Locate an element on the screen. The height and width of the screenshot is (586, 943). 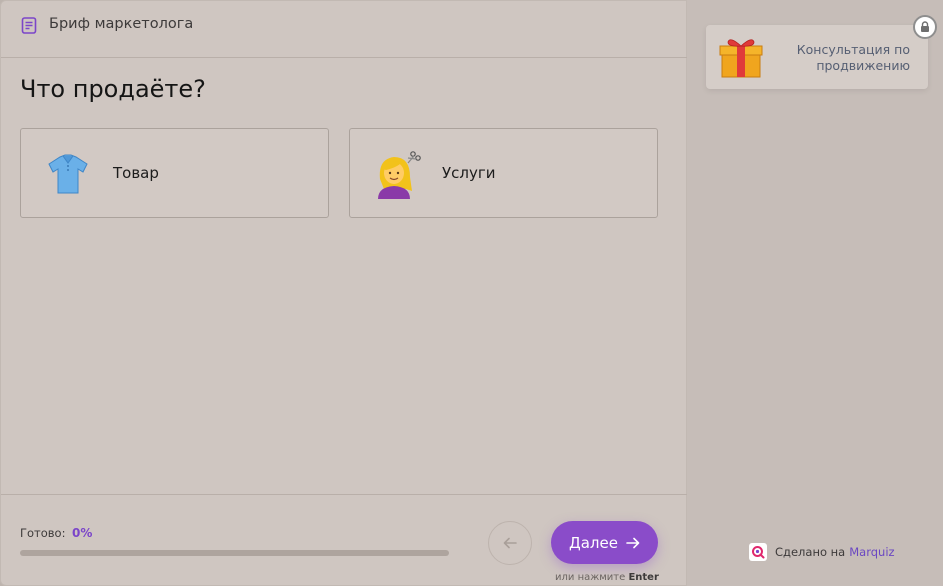
progress-label: Готово: is located at coordinates (43, 533).